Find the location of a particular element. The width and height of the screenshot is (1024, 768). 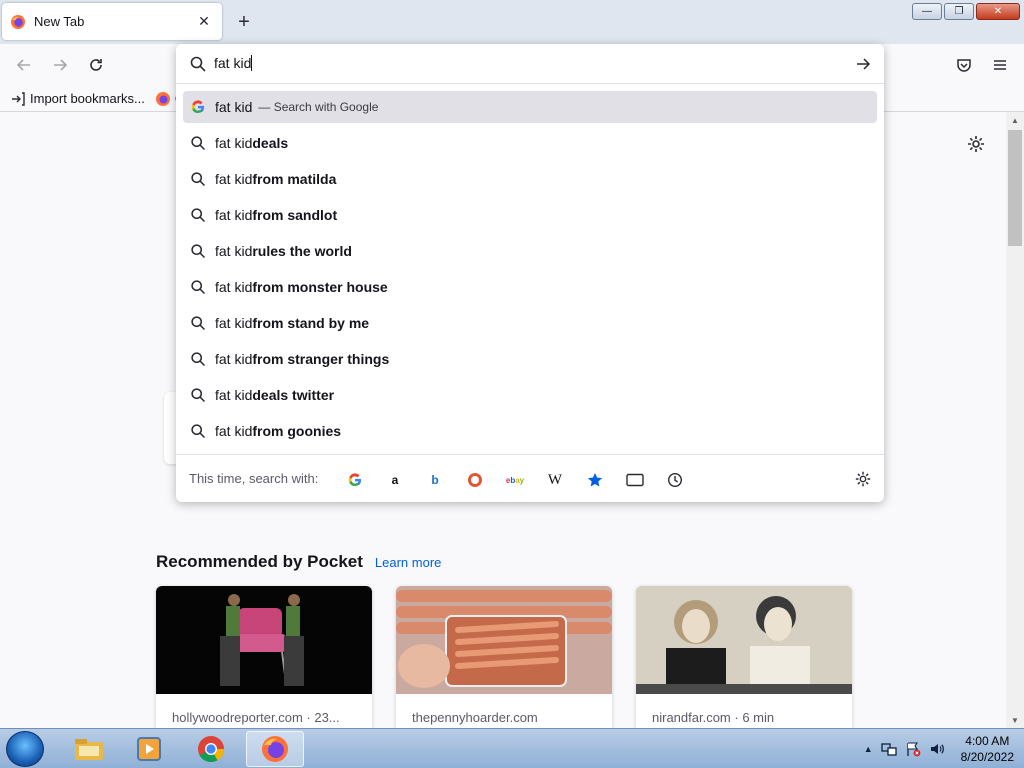

suggestion-row: fat kid from stand by me is located at coordinates (530, 323).